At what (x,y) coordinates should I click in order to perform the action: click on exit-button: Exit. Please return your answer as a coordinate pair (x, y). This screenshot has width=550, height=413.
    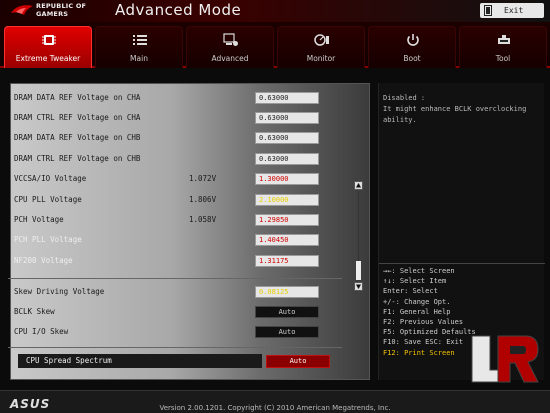
    Looking at the image, I should click on (512, 10).